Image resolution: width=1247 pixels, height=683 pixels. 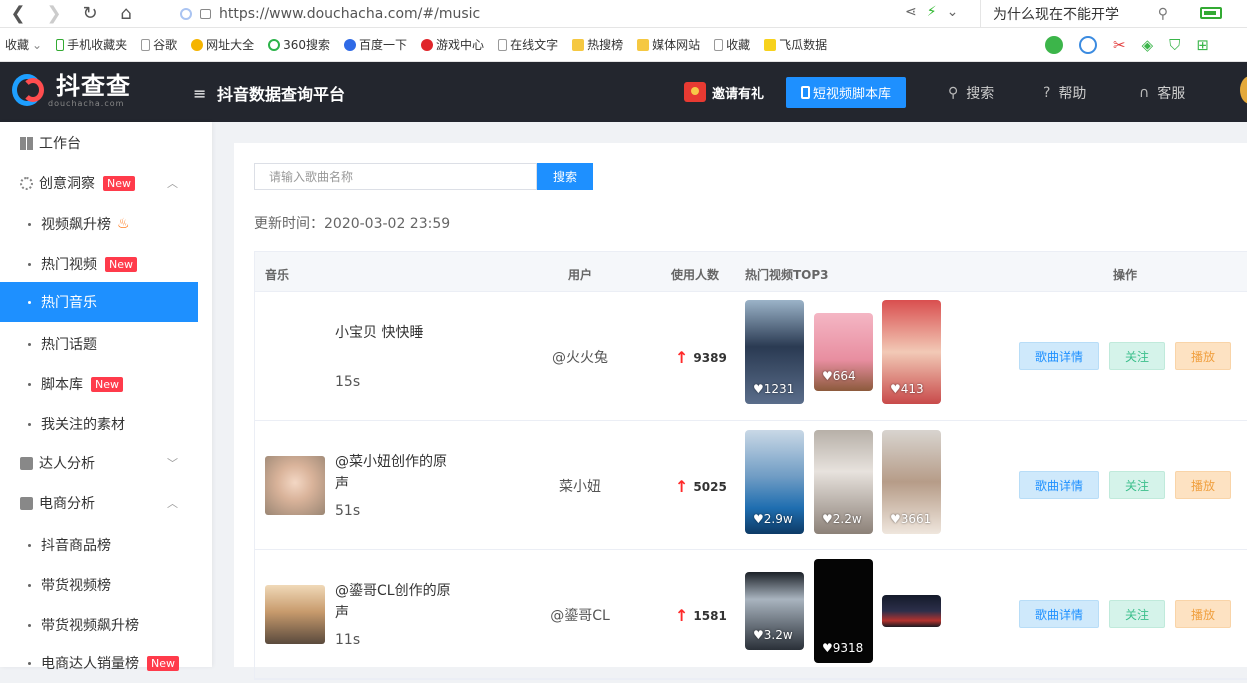 I want to click on sidebar-item-hot-topic: 热门话题, so click(x=99, y=344).